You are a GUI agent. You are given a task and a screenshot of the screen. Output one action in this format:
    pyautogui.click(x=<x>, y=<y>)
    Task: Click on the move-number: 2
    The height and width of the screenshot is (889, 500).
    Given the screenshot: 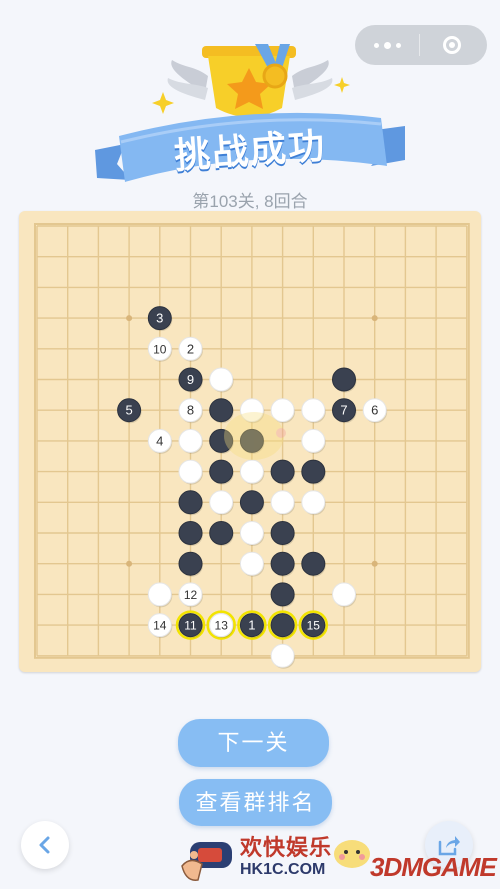 What is the action you would take?
    pyautogui.click(x=190, y=348)
    